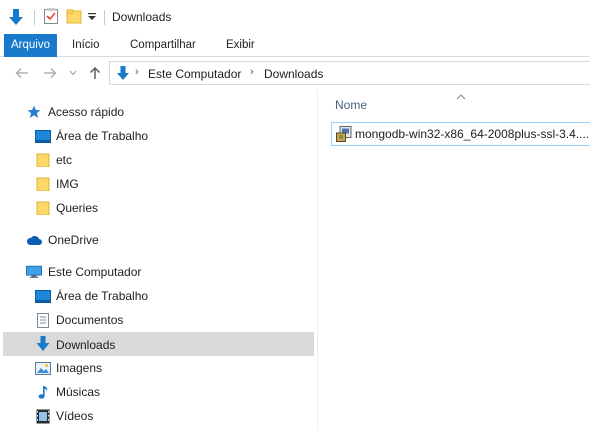  Describe the element at coordinates (73, 240) in the screenshot. I see `nav-label: OneDrive` at that location.